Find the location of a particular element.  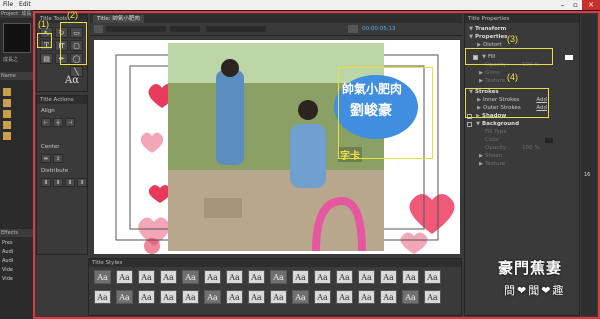

menu-edit: Edit is located at coordinates (25, 5).